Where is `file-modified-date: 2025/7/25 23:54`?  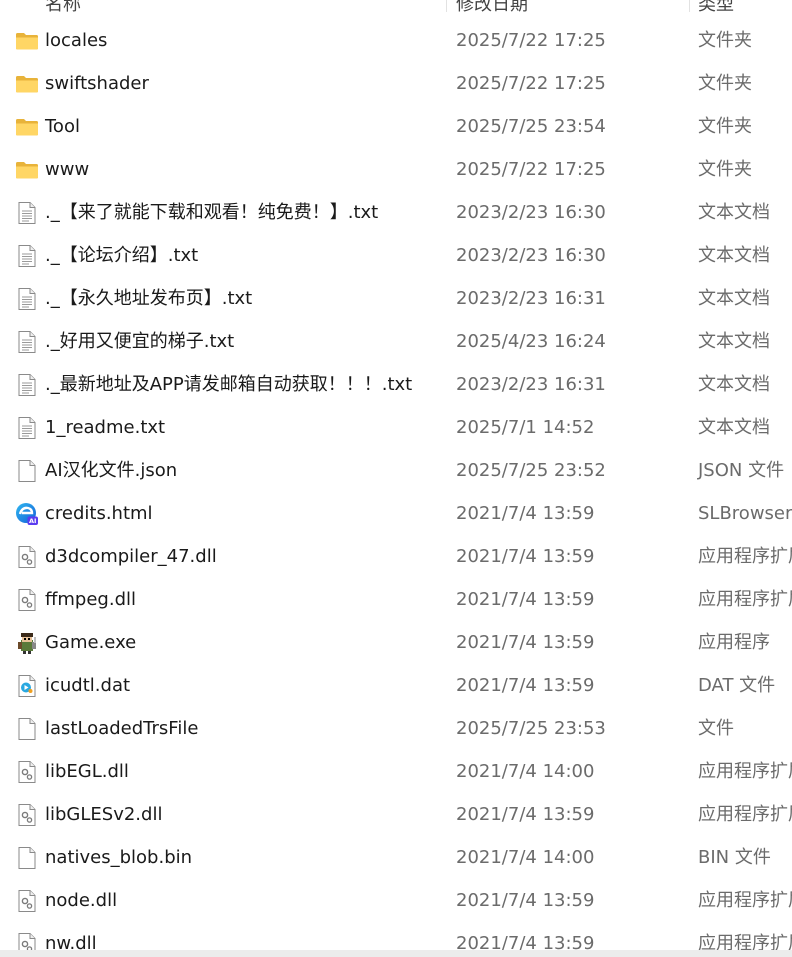 file-modified-date: 2025/7/25 23:54 is located at coordinates (531, 126).